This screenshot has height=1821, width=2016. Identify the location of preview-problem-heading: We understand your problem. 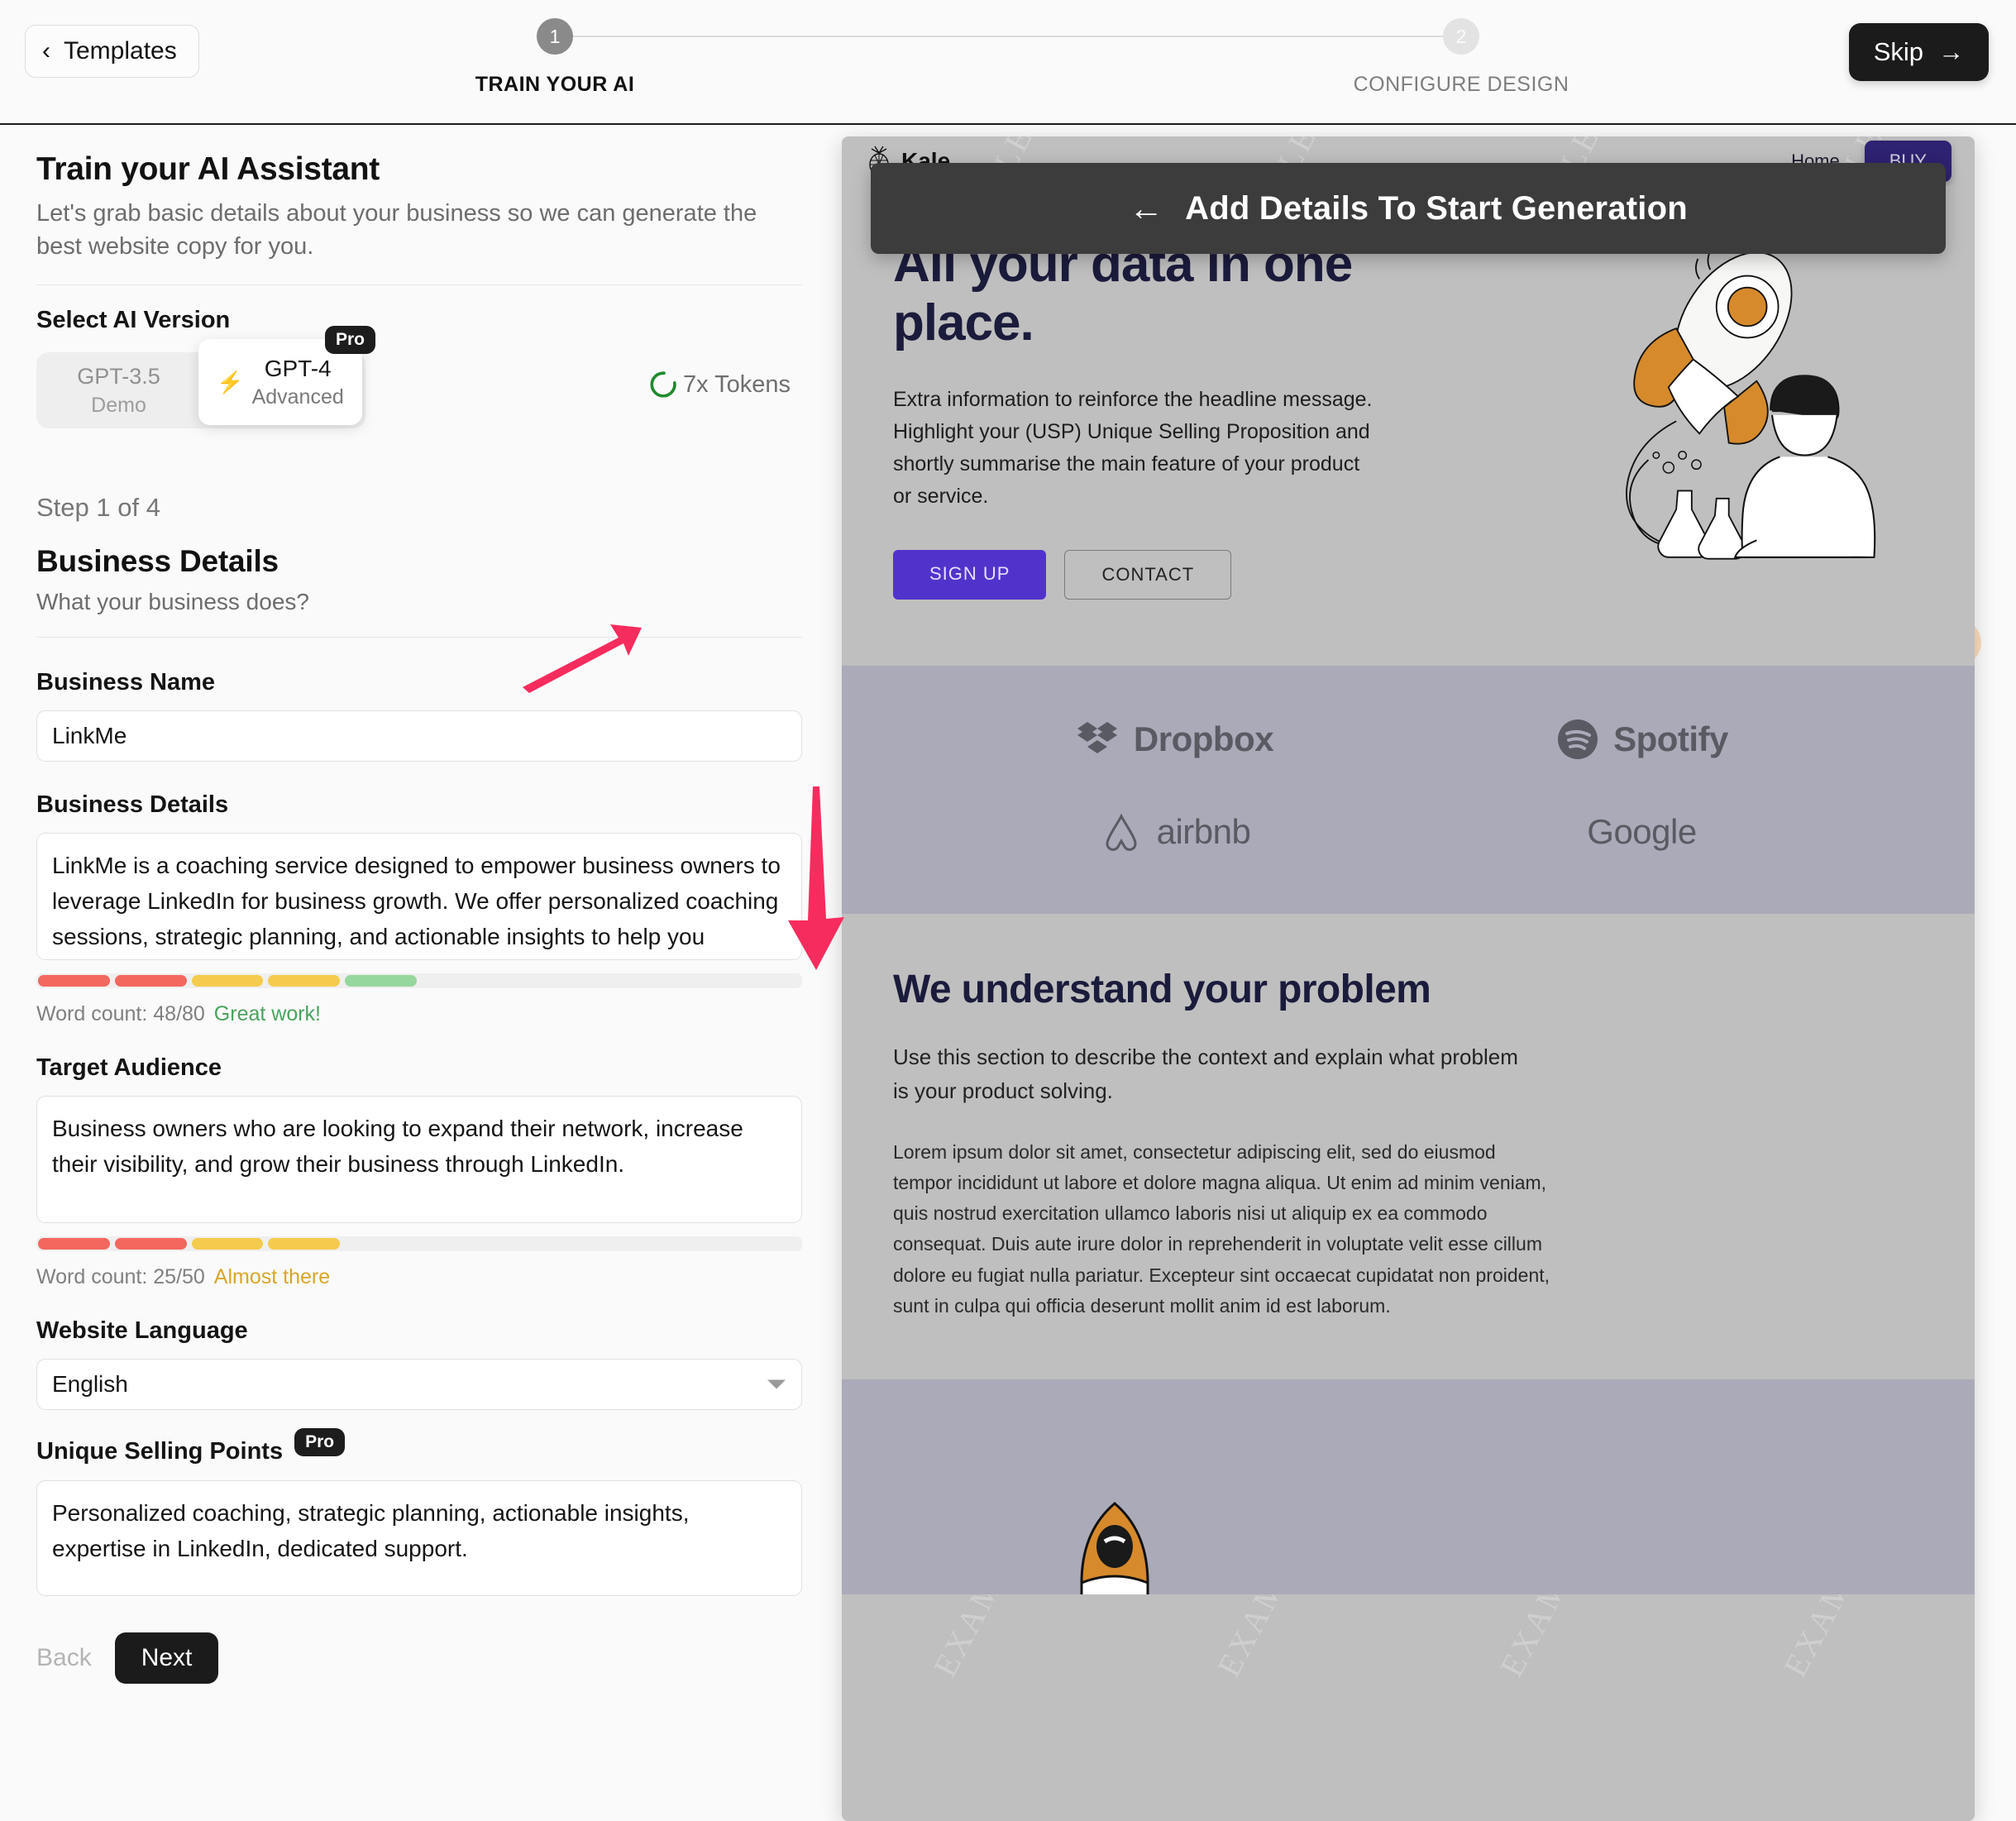
(1162, 990).